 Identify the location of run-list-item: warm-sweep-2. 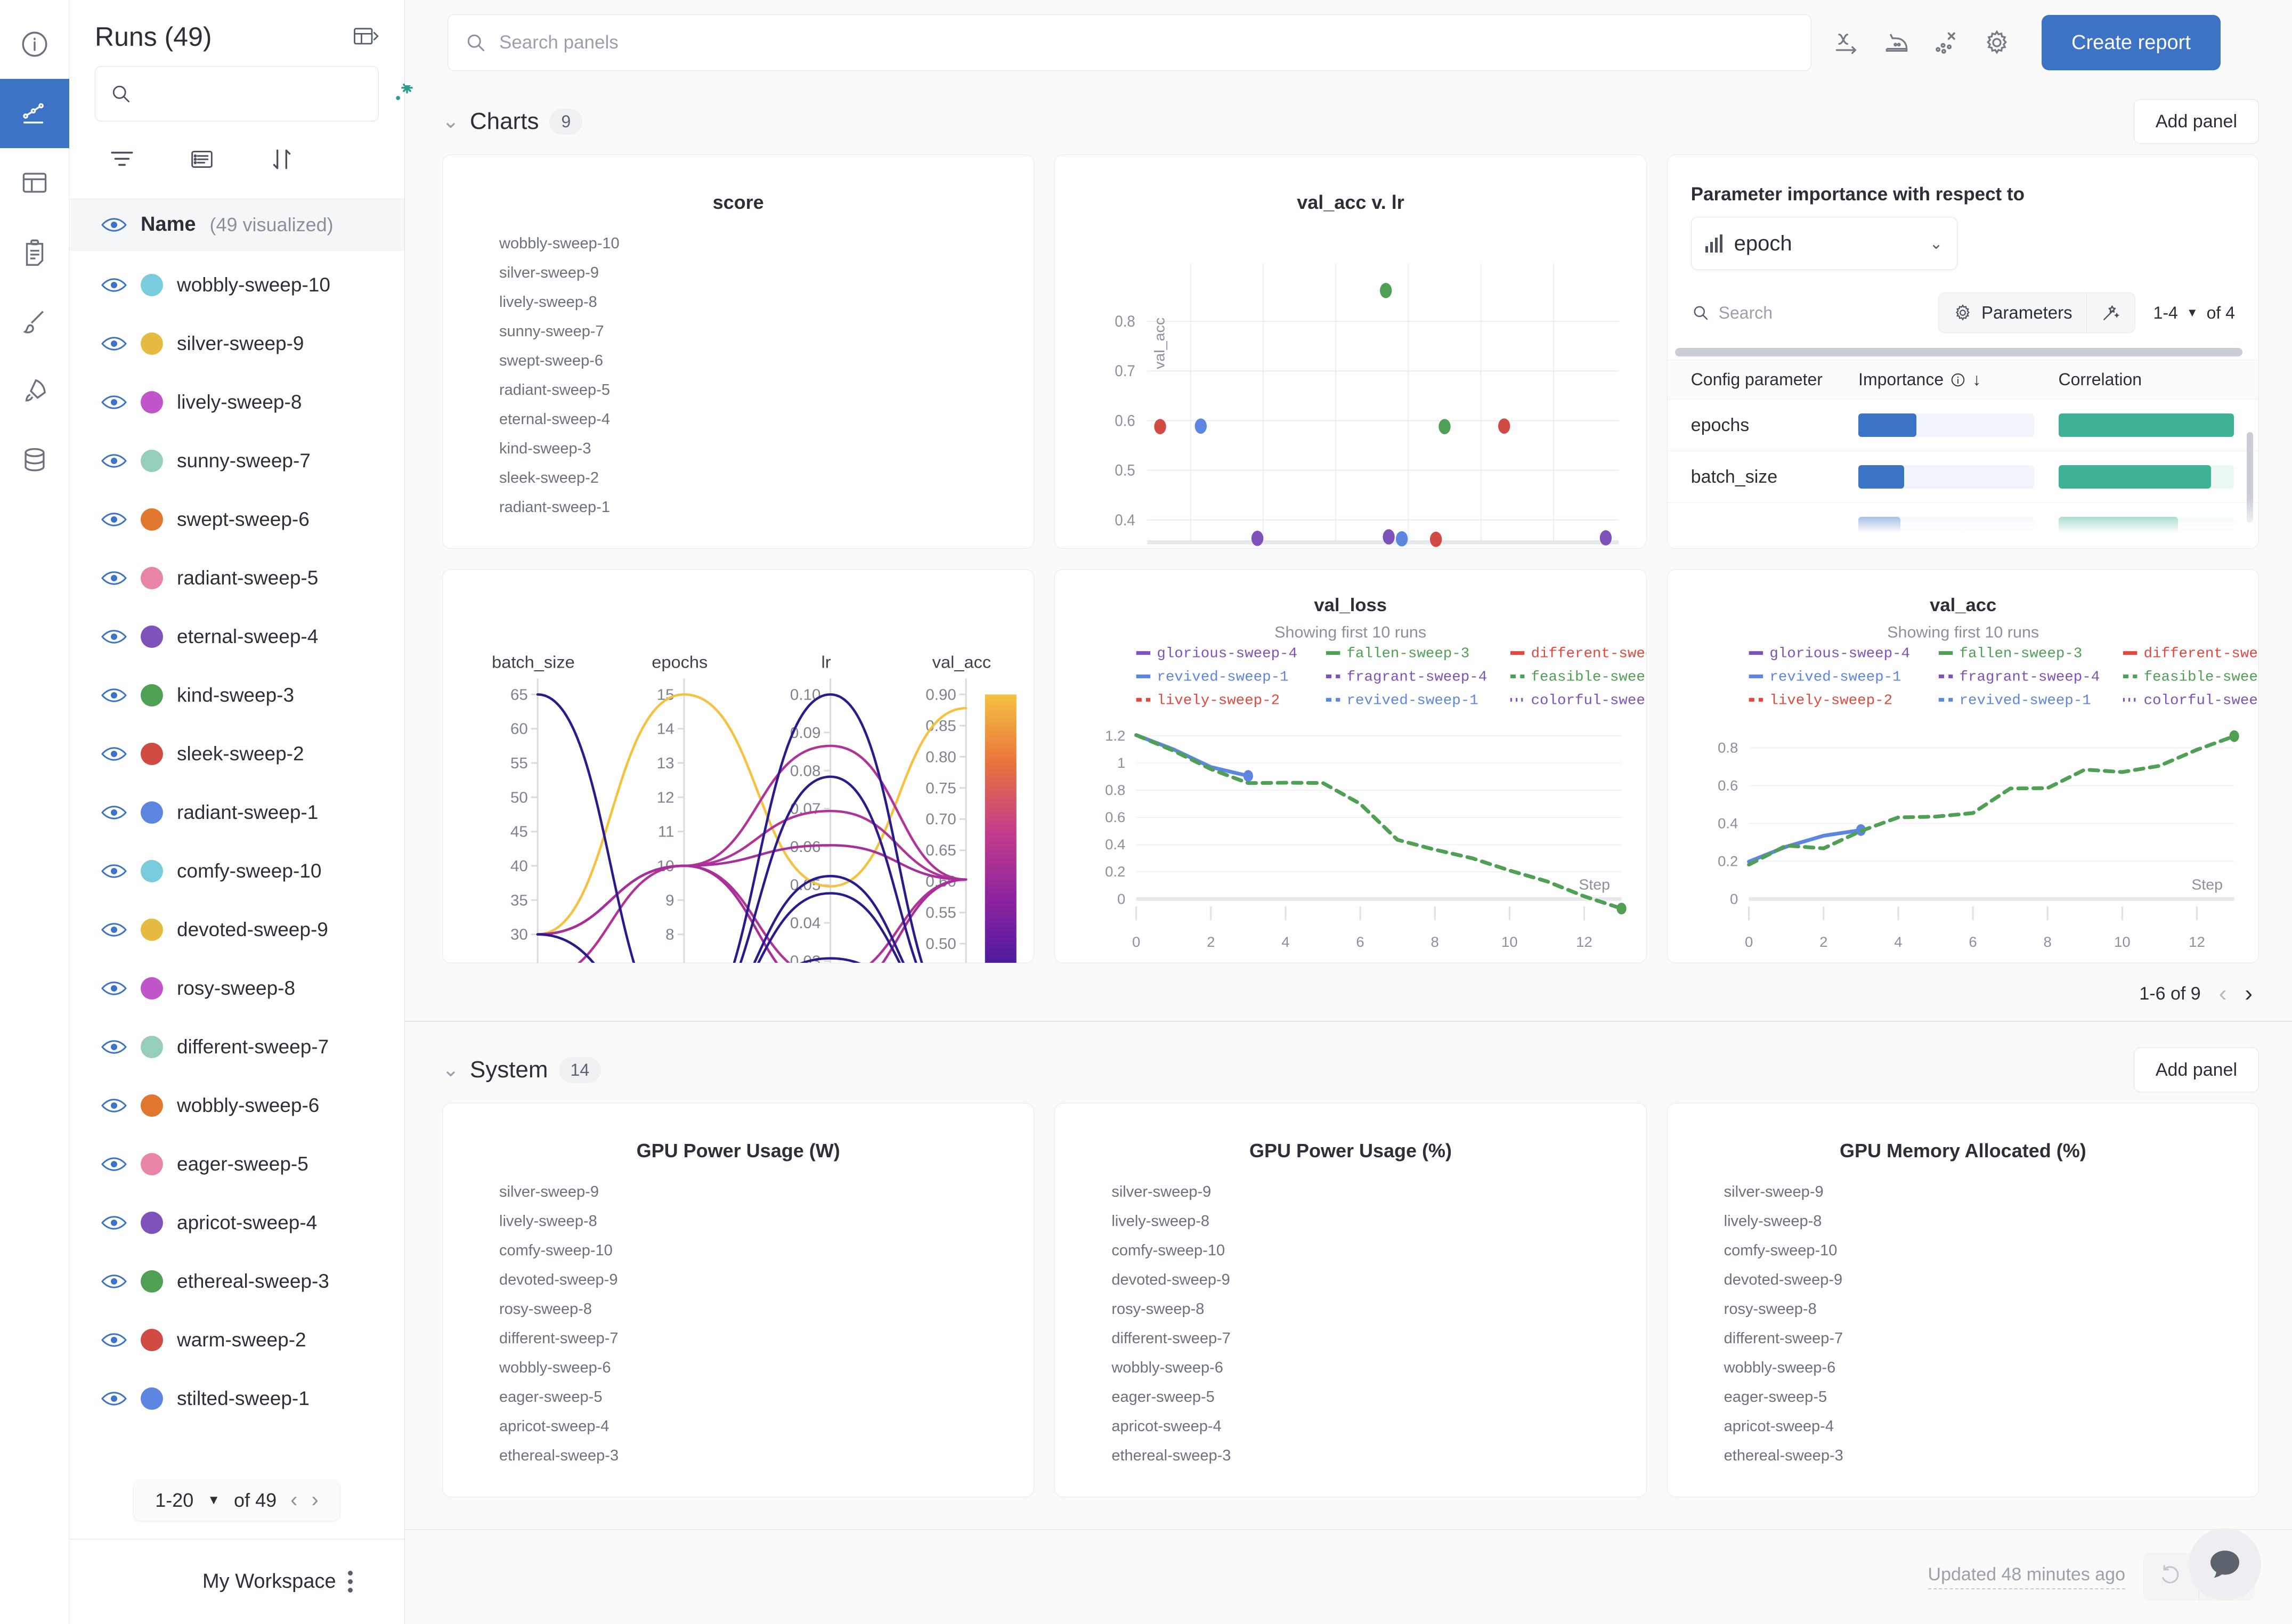
(236, 1340).